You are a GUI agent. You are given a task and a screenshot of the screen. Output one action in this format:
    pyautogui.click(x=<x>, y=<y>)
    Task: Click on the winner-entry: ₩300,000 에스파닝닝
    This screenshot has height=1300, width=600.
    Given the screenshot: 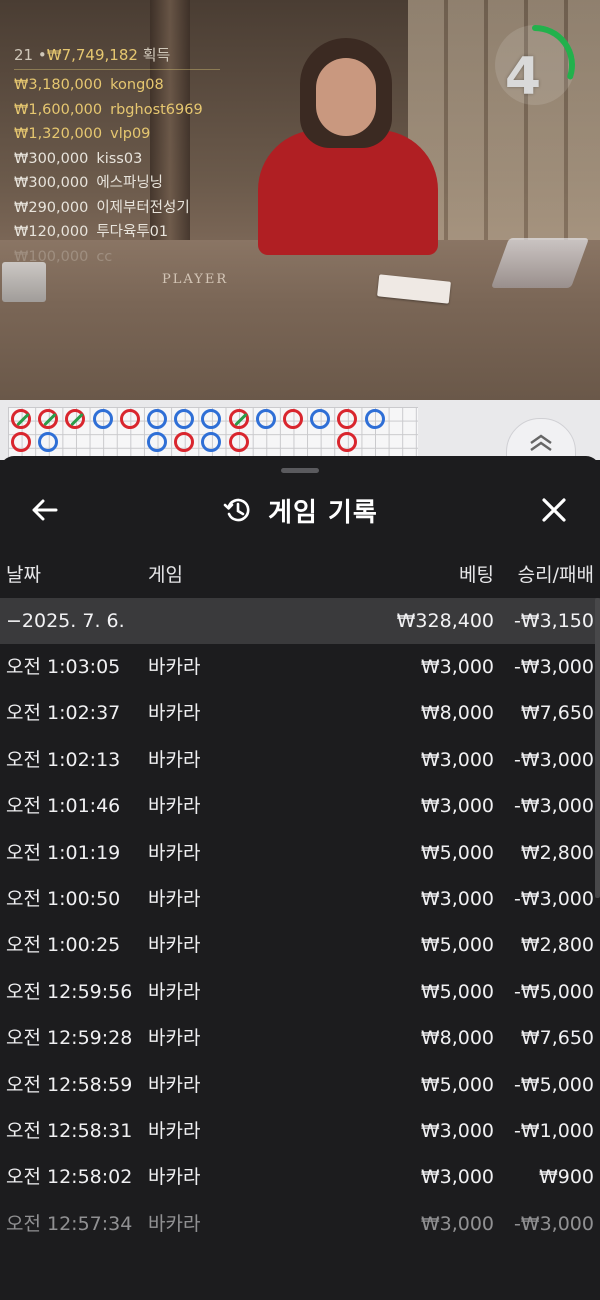 What is the action you would take?
    pyautogui.click(x=117, y=183)
    